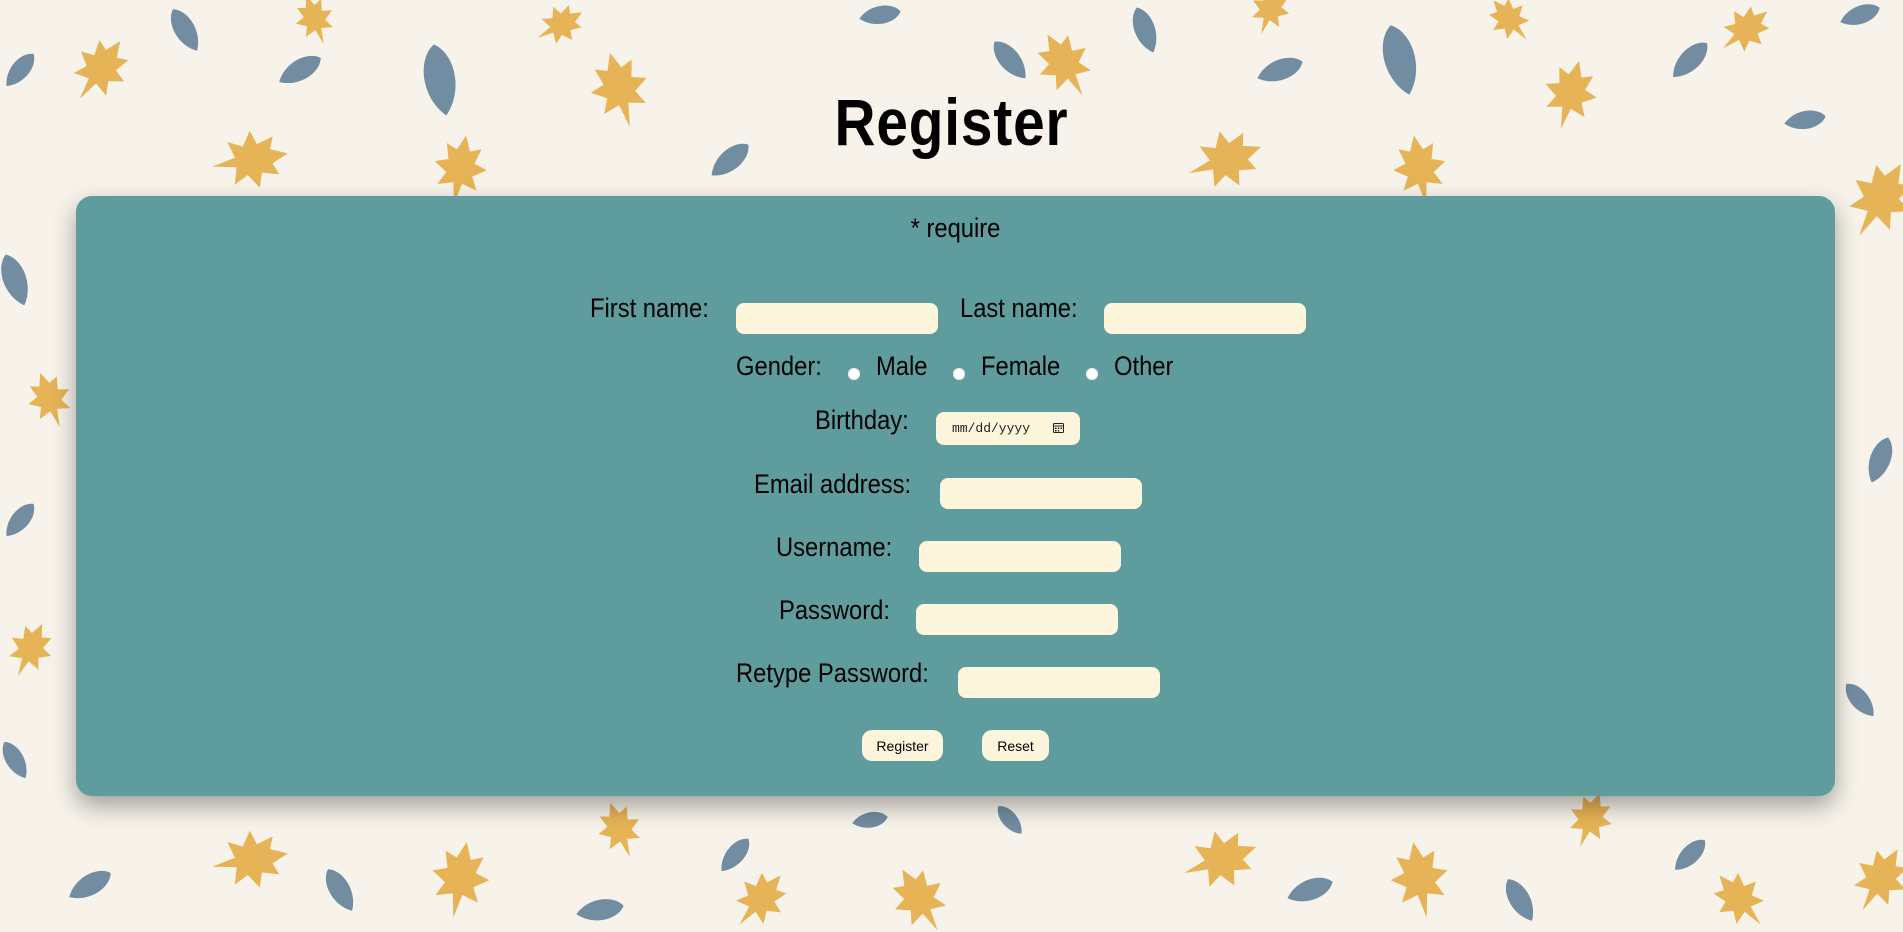 This screenshot has width=1903, height=932. Describe the element at coordinates (902, 366) in the screenshot. I see `gender-option-male: Male` at that location.